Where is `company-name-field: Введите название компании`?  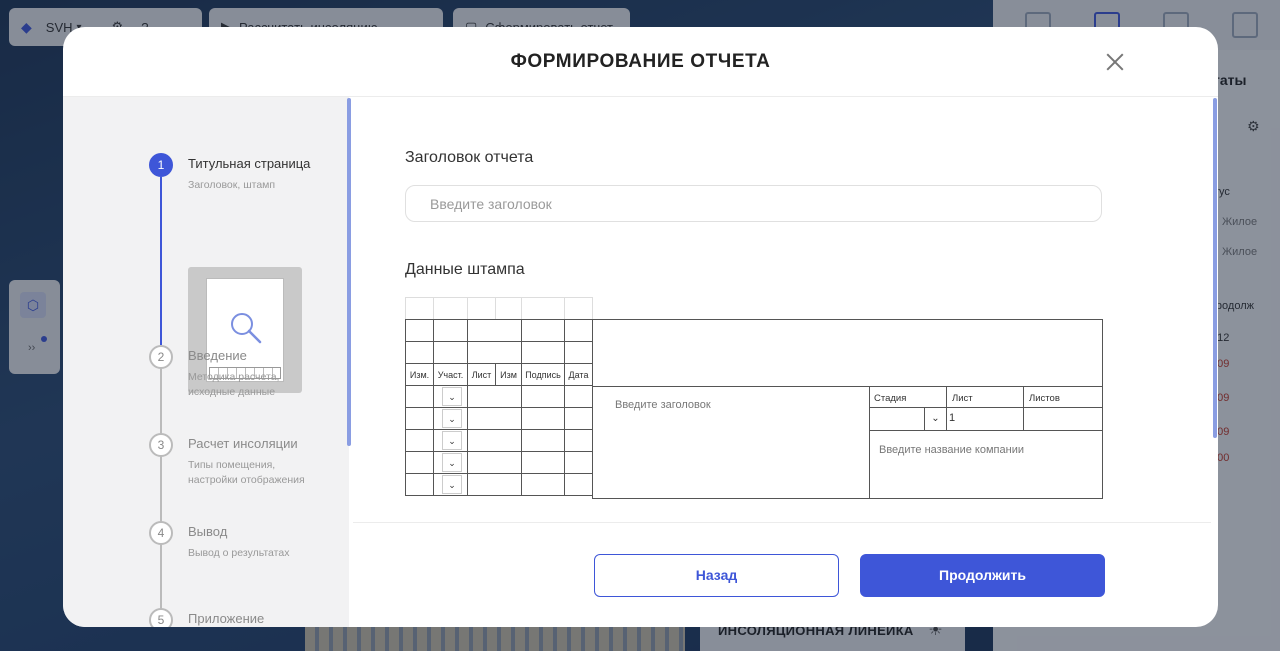 company-name-field: Введите название компании is located at coordinates (951, 450).